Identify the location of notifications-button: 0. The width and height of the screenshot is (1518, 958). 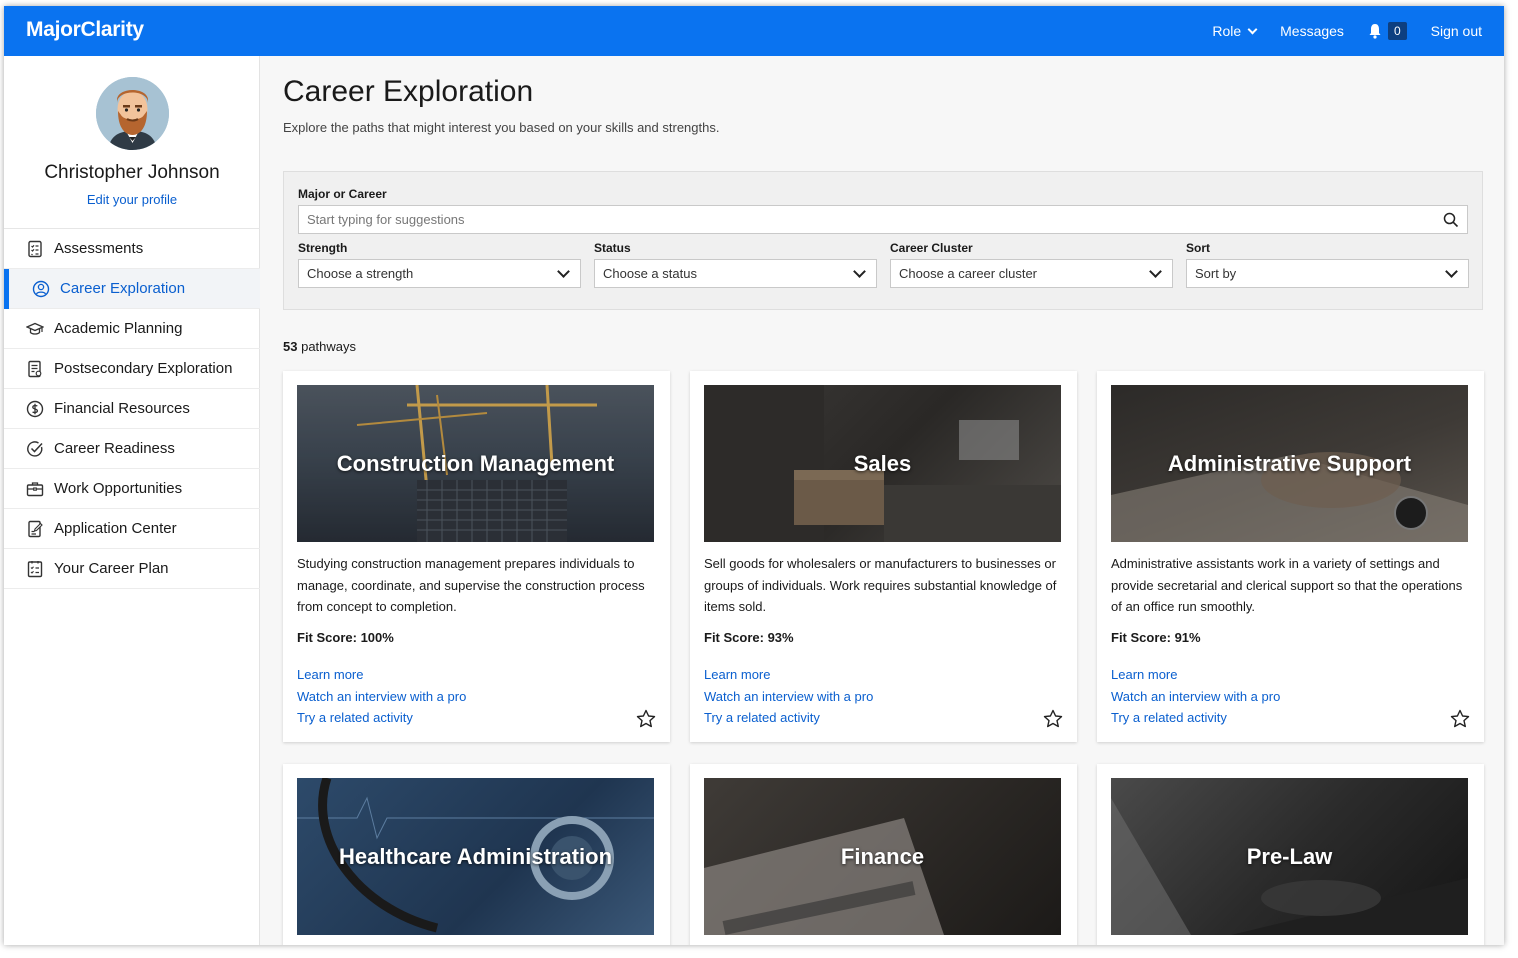
(1387, 31).